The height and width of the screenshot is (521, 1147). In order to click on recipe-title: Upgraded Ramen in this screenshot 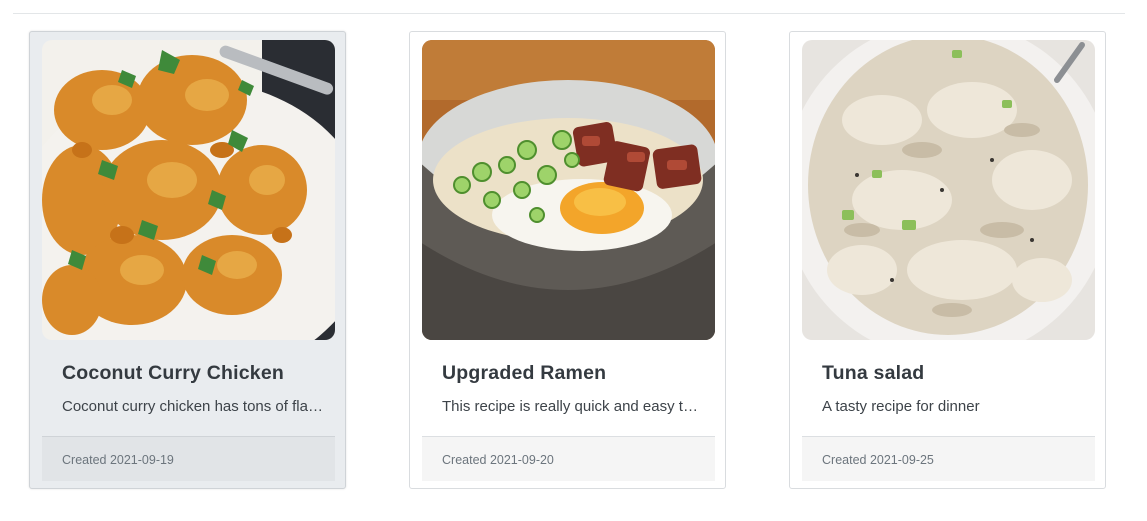, I will do `click(524, 373)`.